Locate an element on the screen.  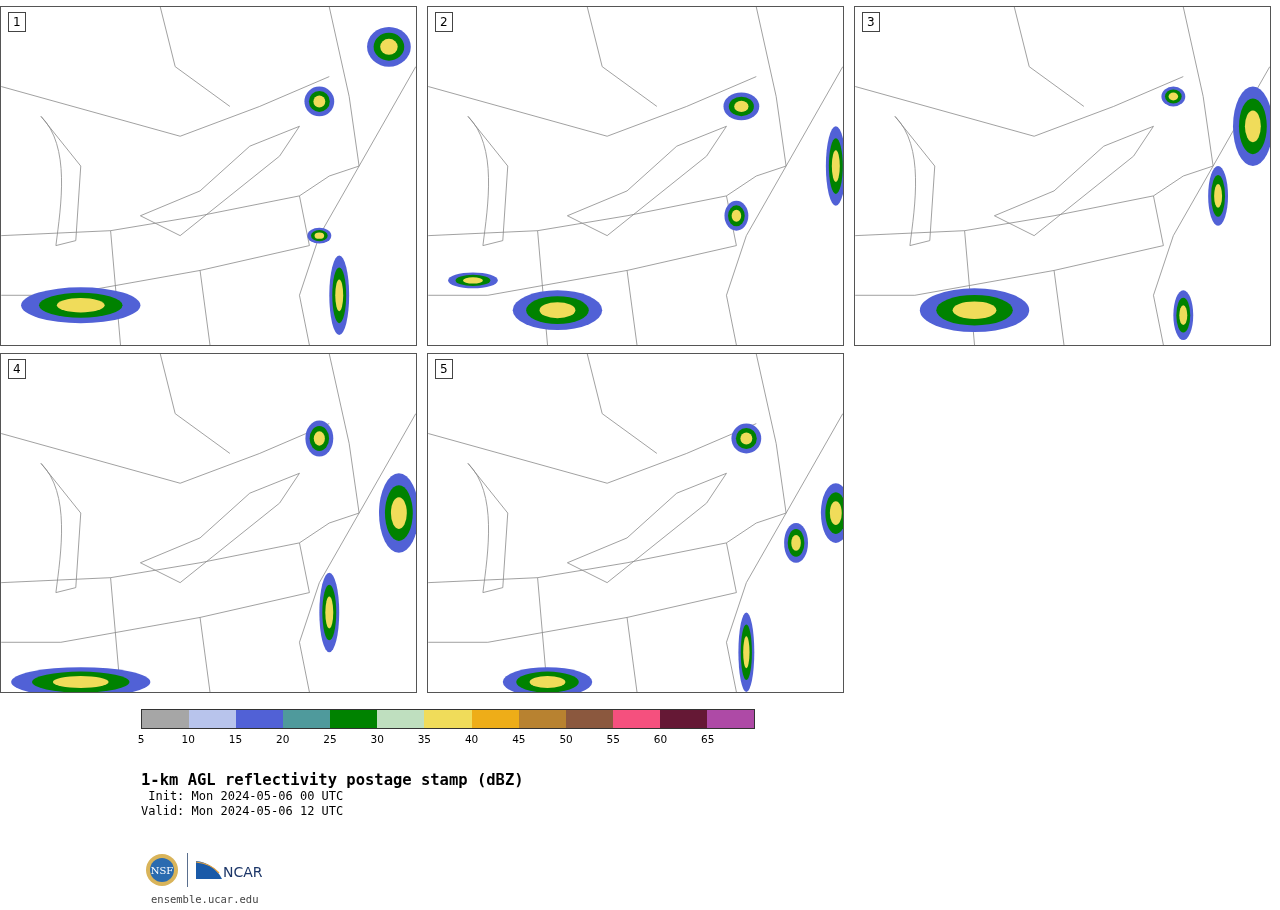
member-number: 3 is located at coordinates (871, 22).